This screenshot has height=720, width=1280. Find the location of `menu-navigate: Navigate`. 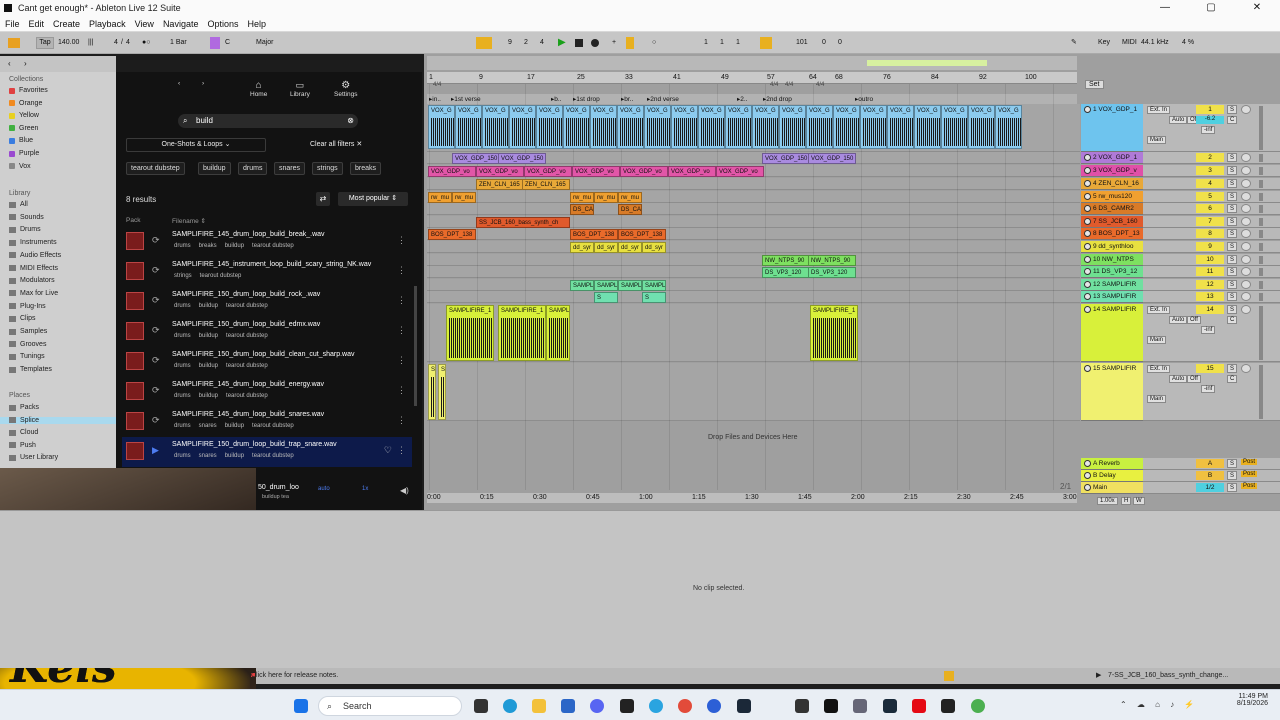

menu-navigate: Navigate is located at coordinates (181, 23).